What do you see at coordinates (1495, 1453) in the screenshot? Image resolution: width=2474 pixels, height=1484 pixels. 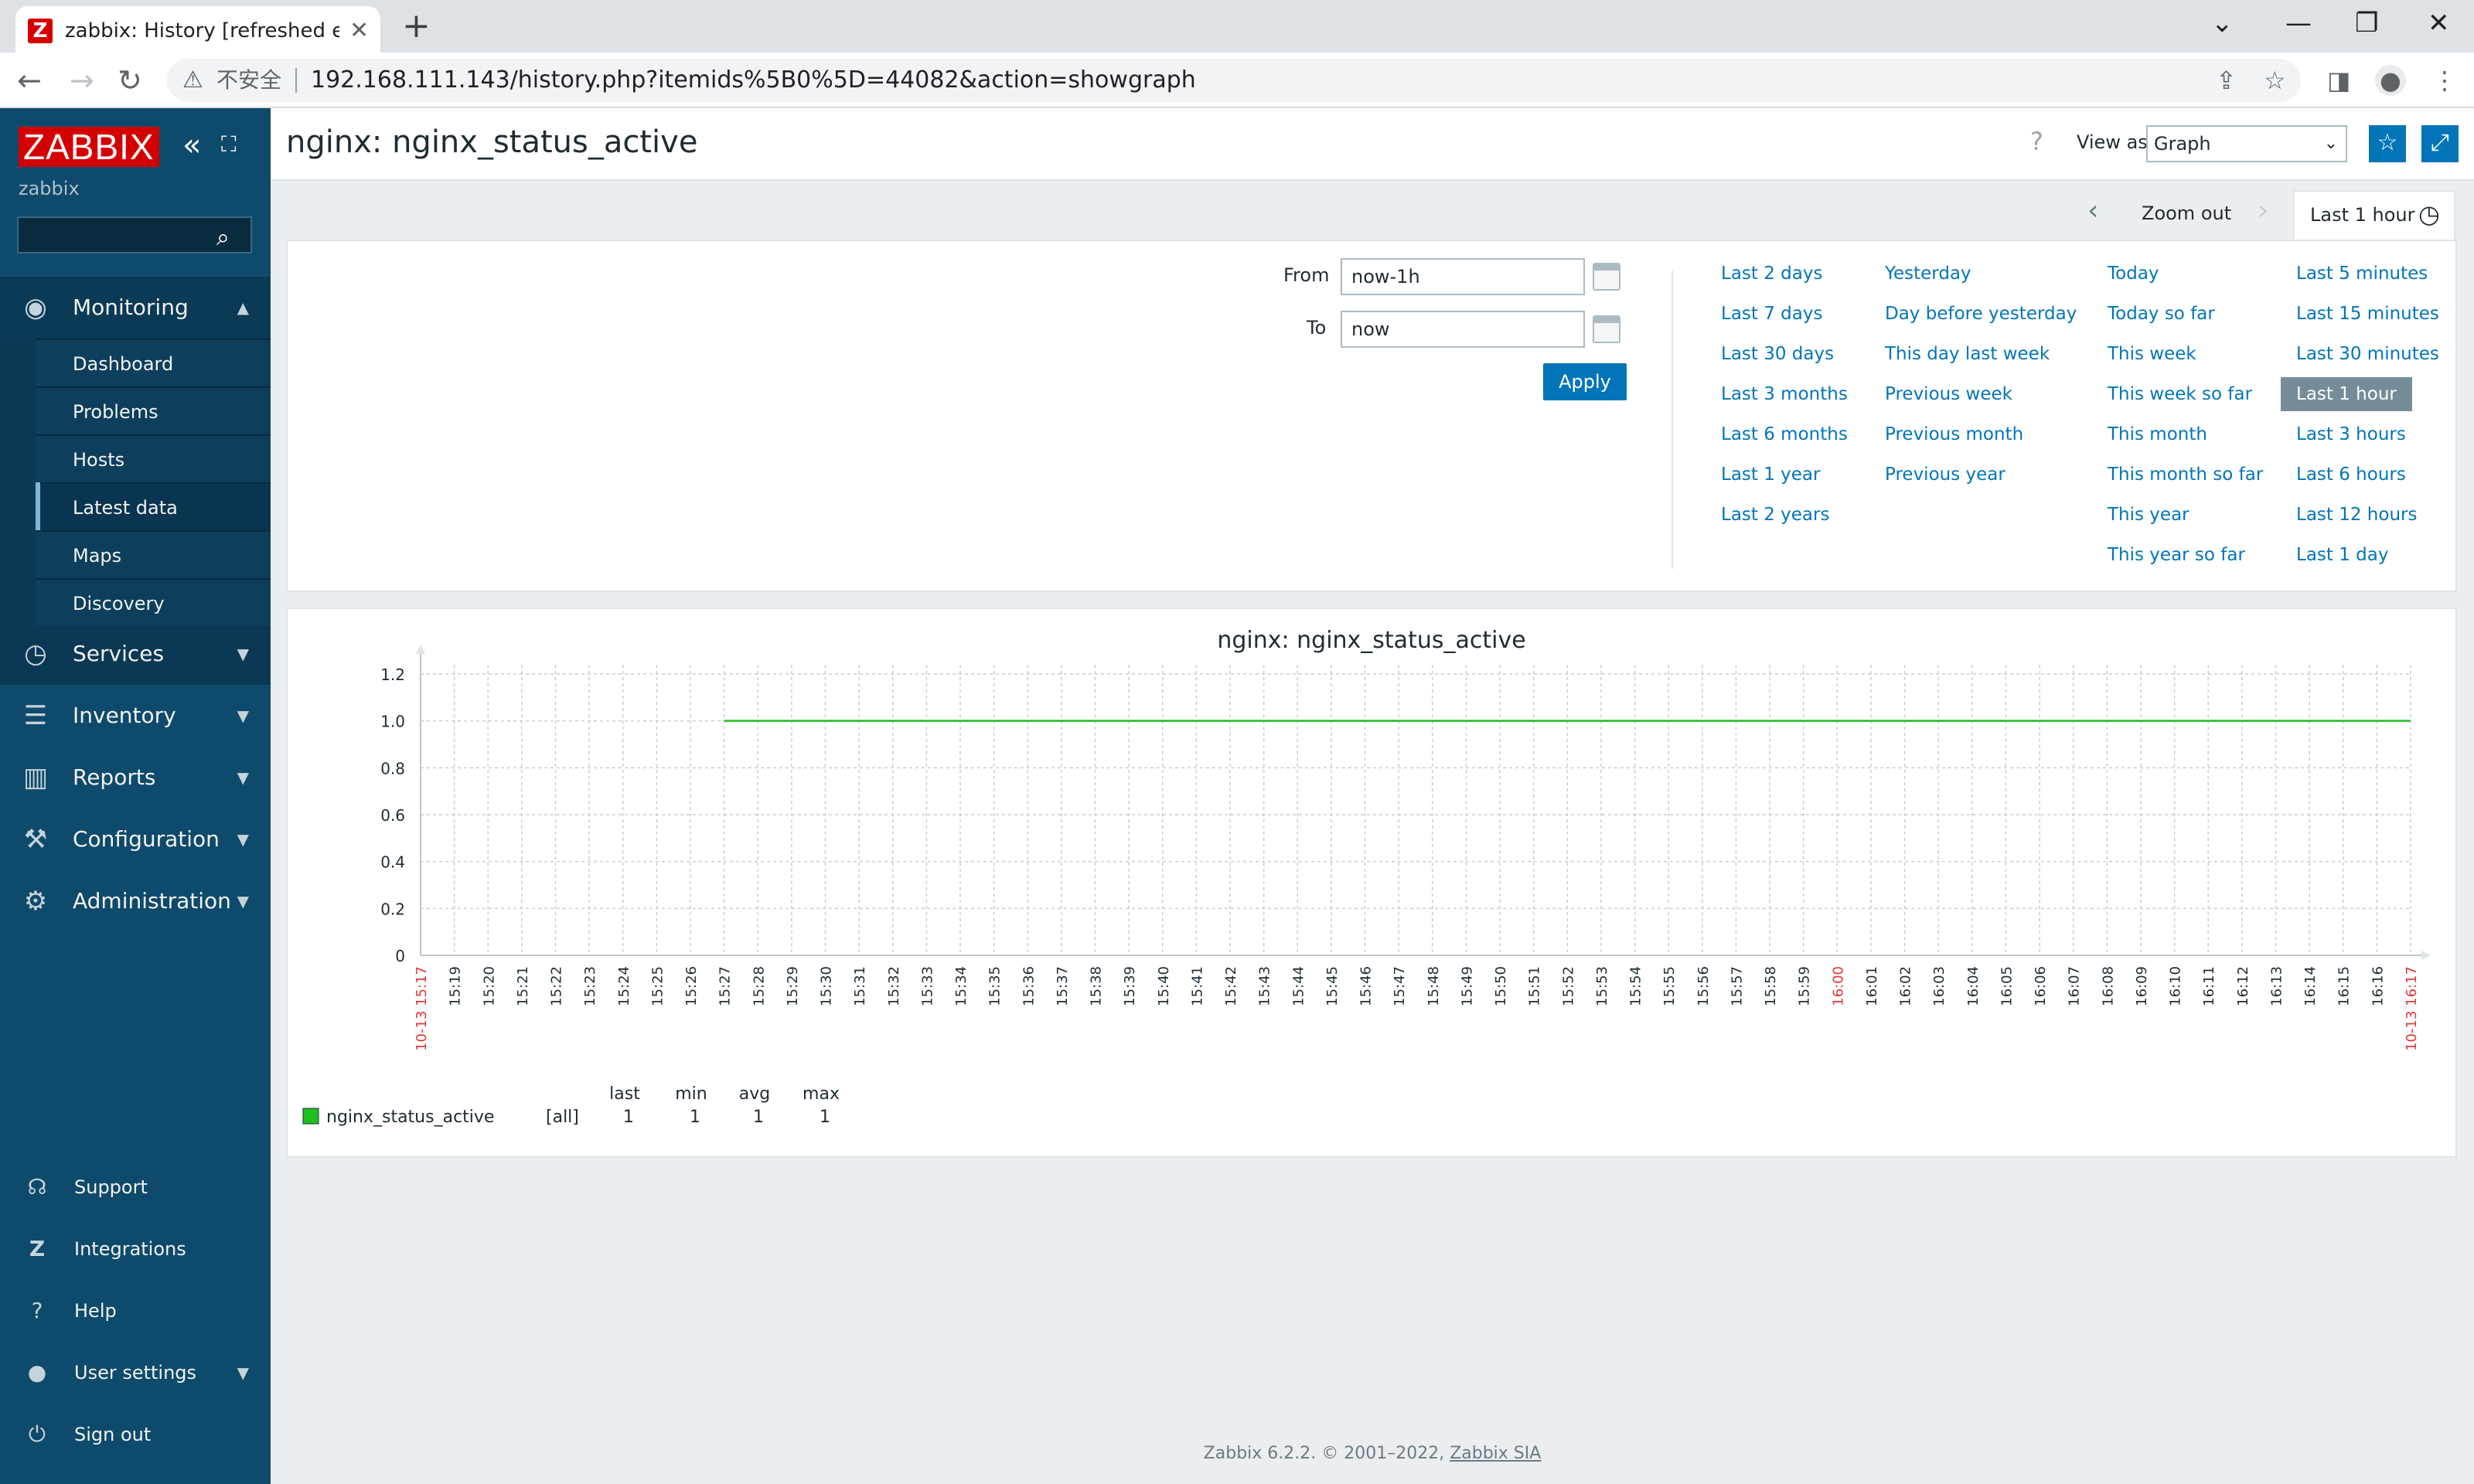 I see `footer-link: Zabbix SIA` at bounding box center [1495, 1453].